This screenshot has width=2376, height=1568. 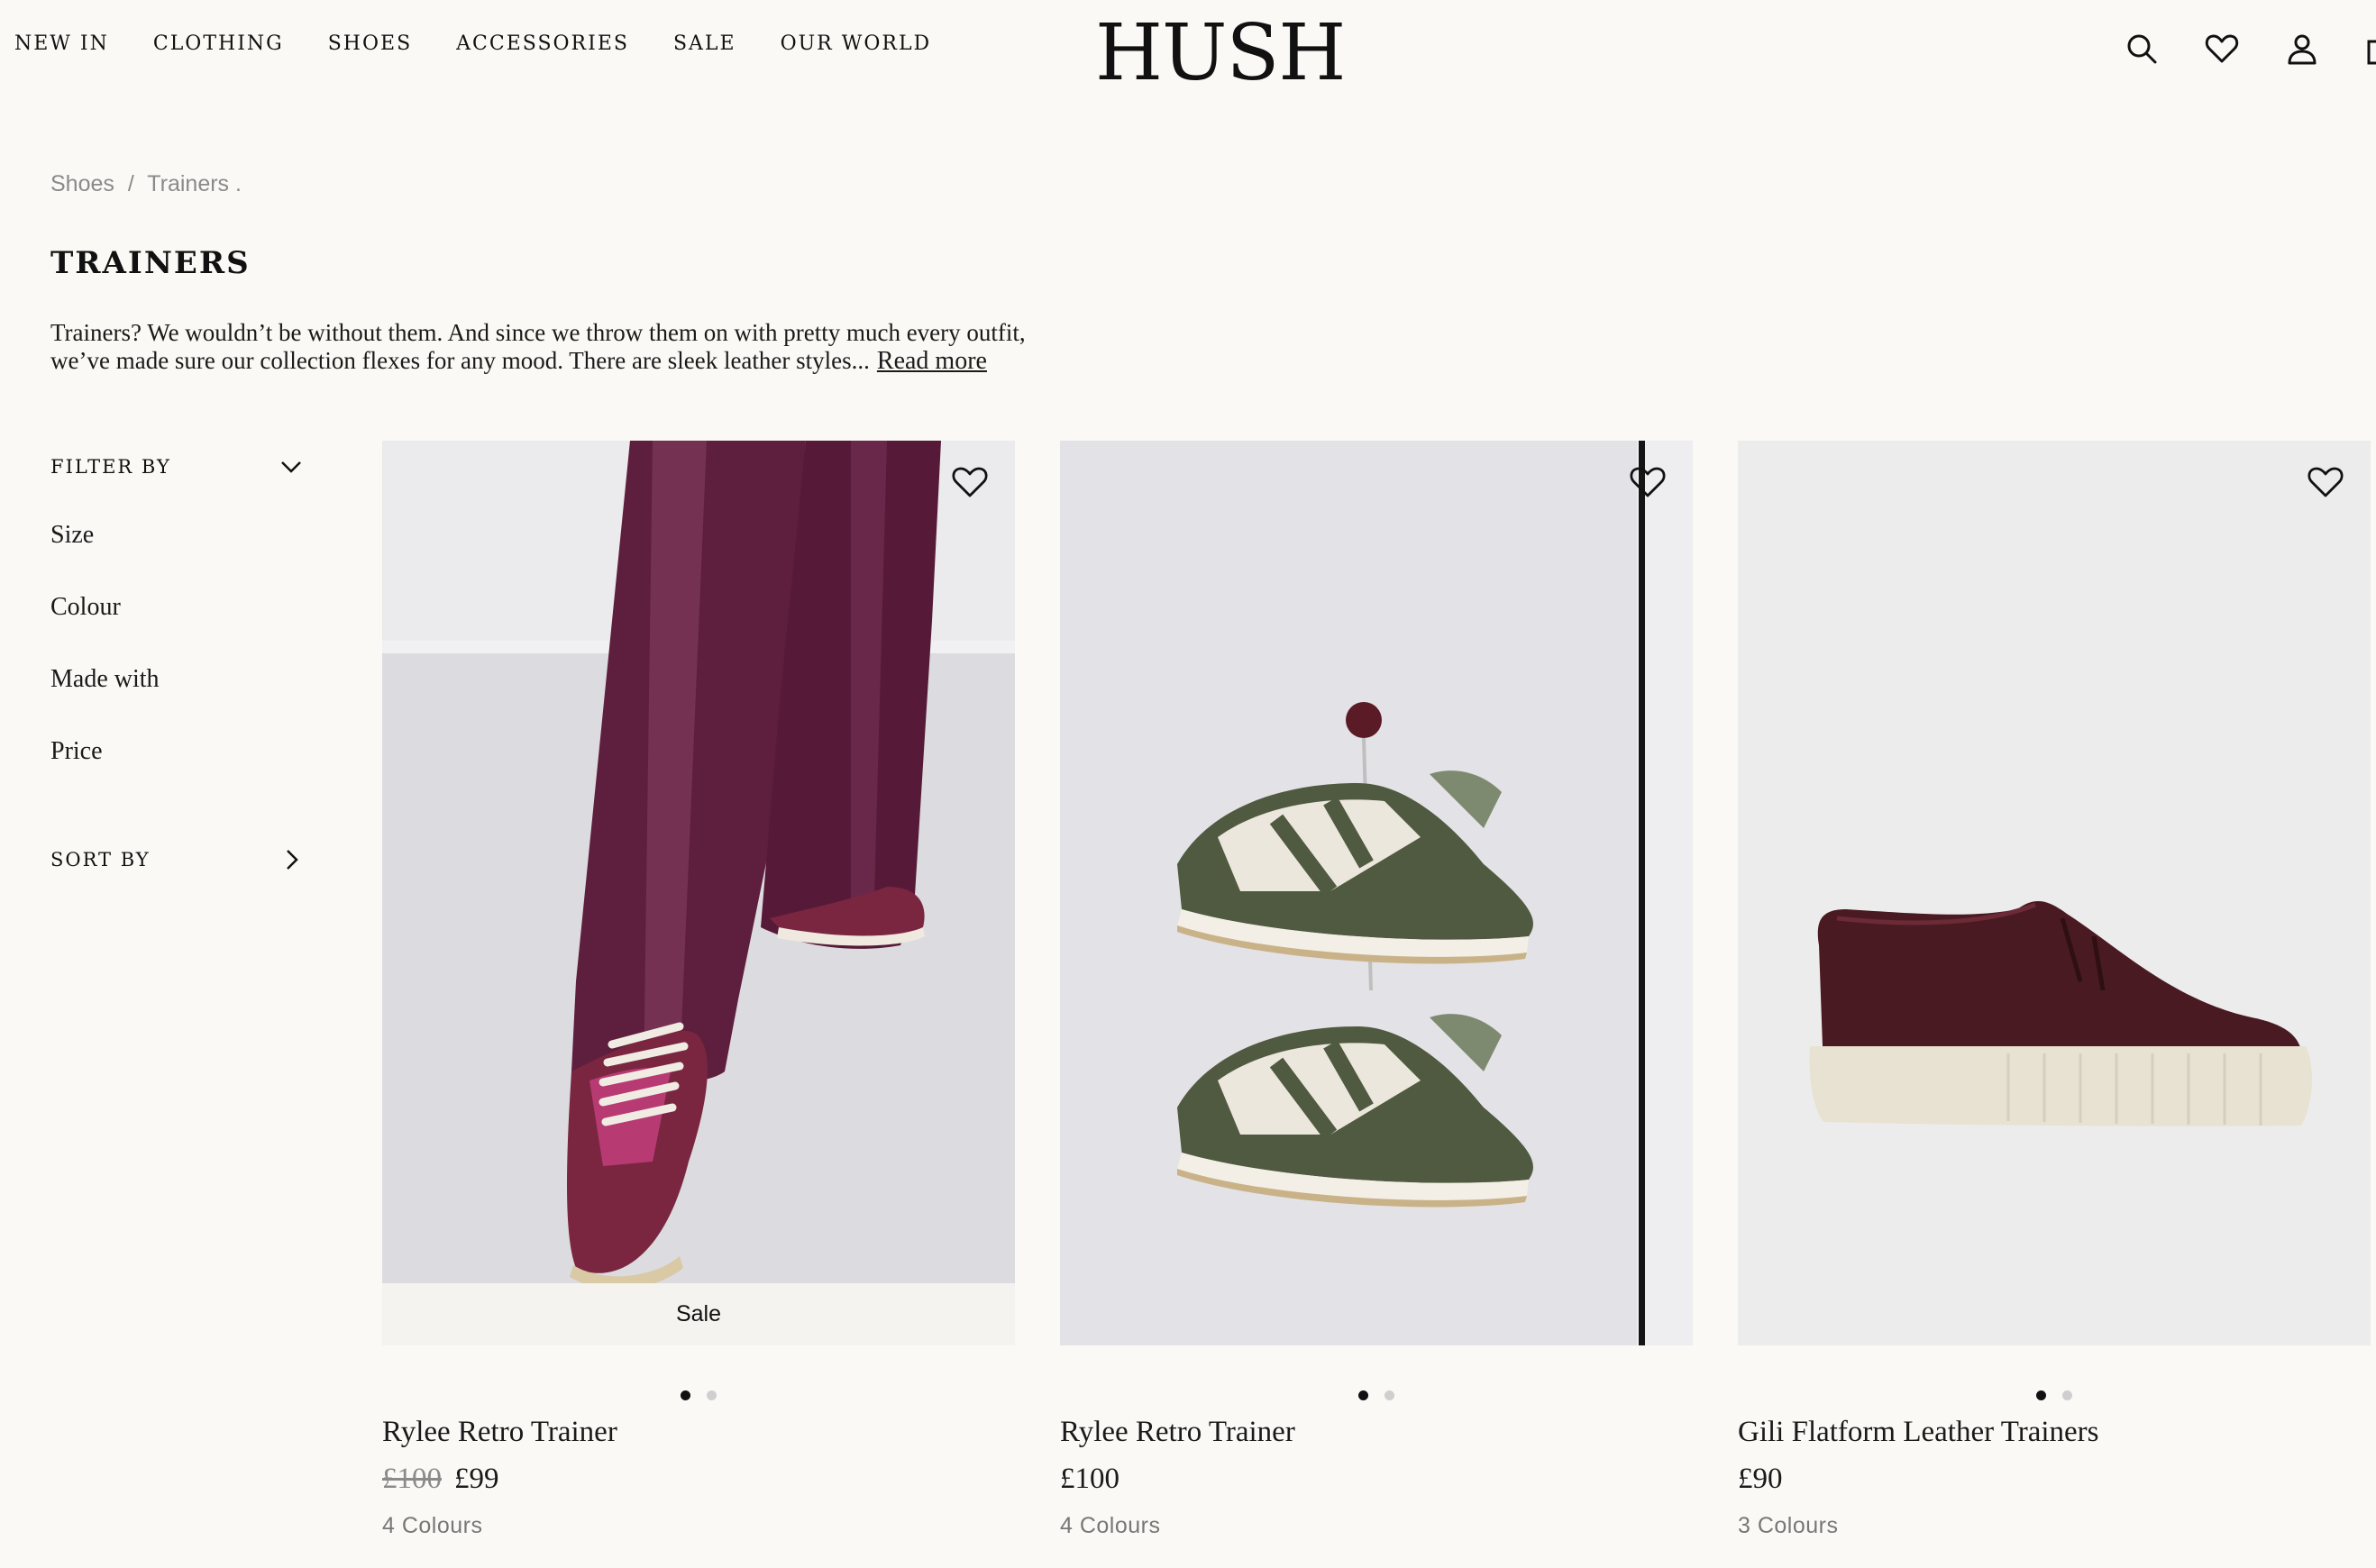 What do you see at coordinates (1220, 53) in the screenshot?
I see `brand-logo: HUSH` at bounding box center [1220, 53].